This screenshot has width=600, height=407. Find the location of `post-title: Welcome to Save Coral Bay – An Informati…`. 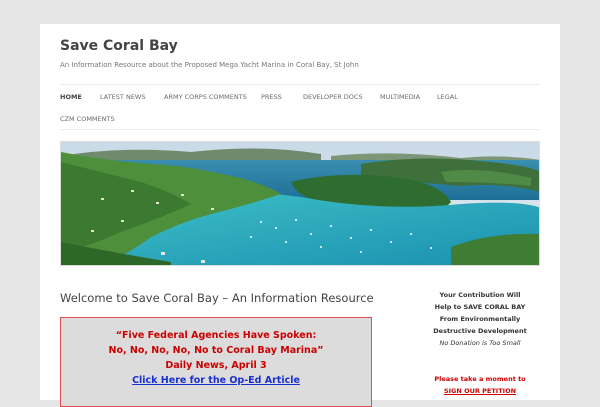

post-title: Welcome to Save Coral Bay – An Informati… is located at coordinates (217, 298).